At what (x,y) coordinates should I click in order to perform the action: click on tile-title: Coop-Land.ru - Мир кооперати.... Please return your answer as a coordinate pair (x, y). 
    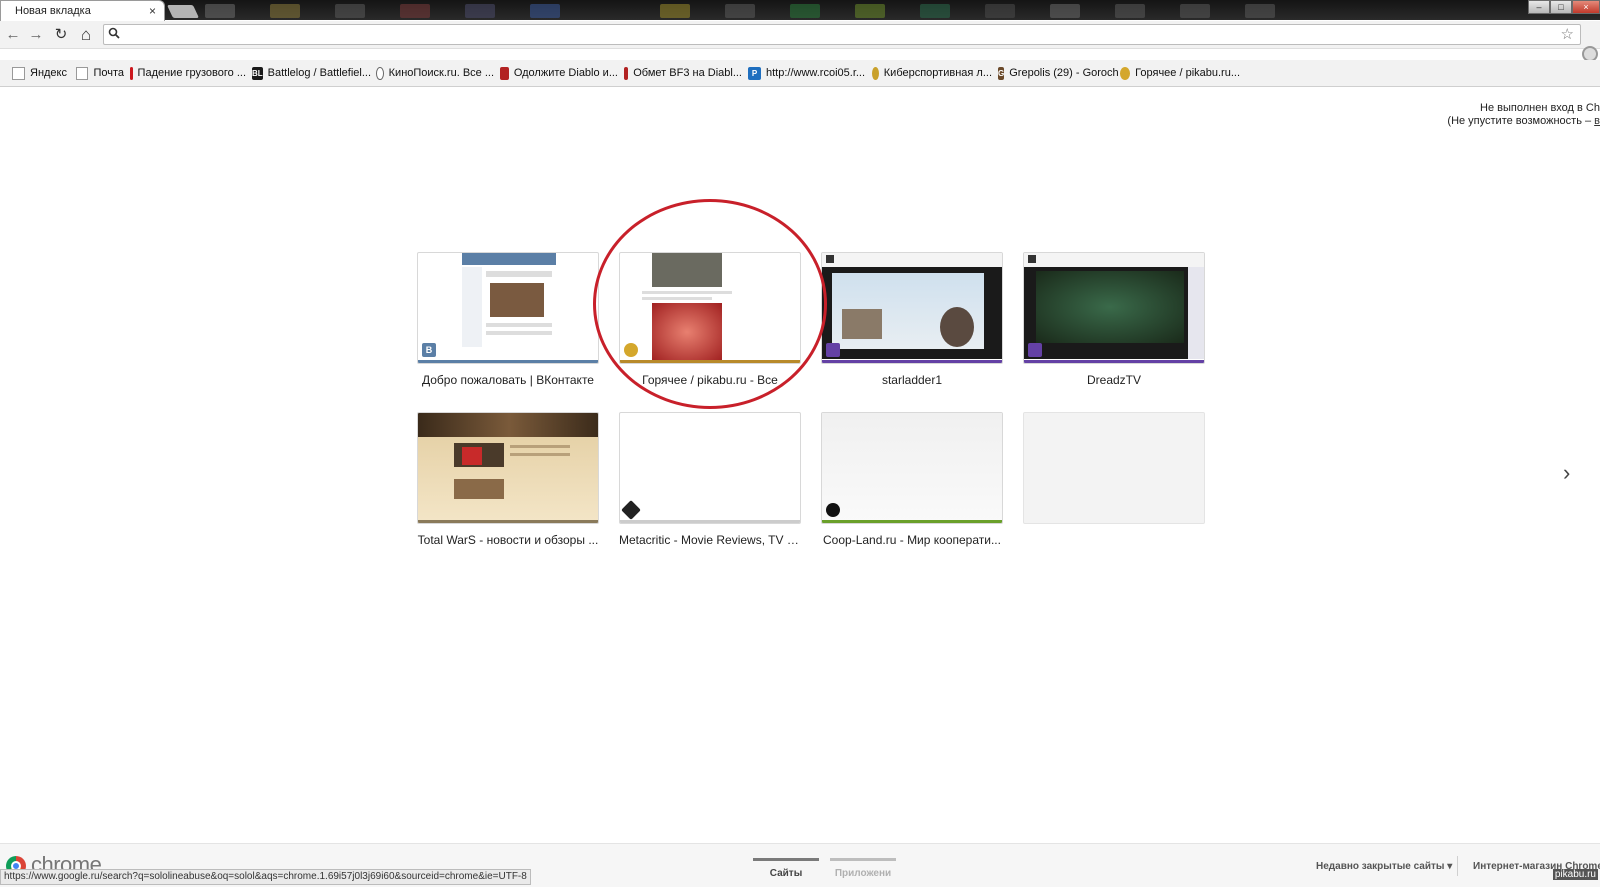
    Looking at the image, I should click on (912, 540).